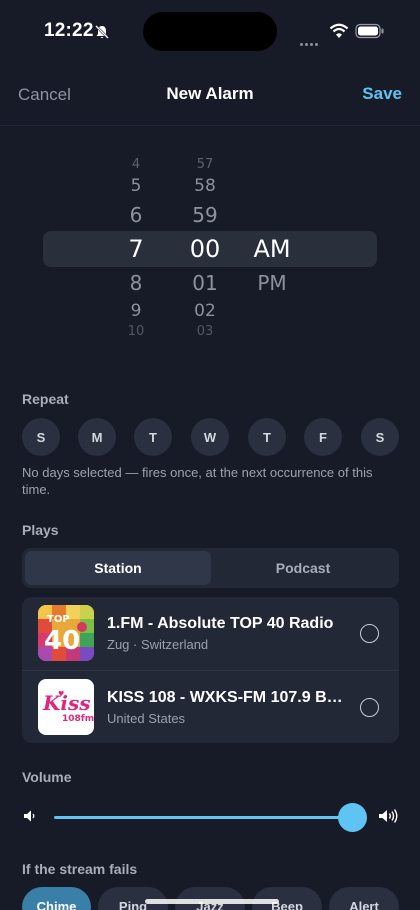 The image size is (420, 910). Describe the element at coordinates (69, 30) in the screenshot. I see `status-time: 12:22` at that location.